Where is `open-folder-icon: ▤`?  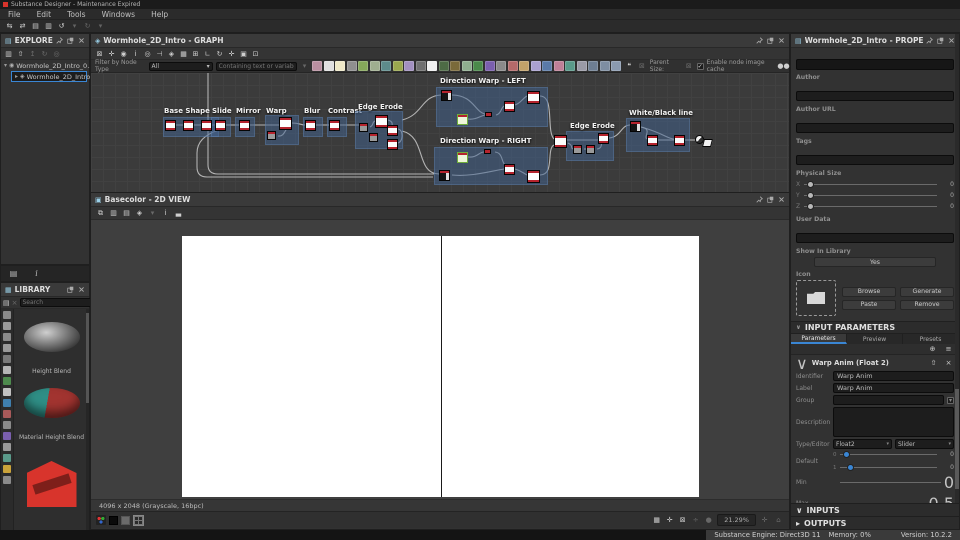 open-folder-icon: ▤ is located at coordinates (35, 26).